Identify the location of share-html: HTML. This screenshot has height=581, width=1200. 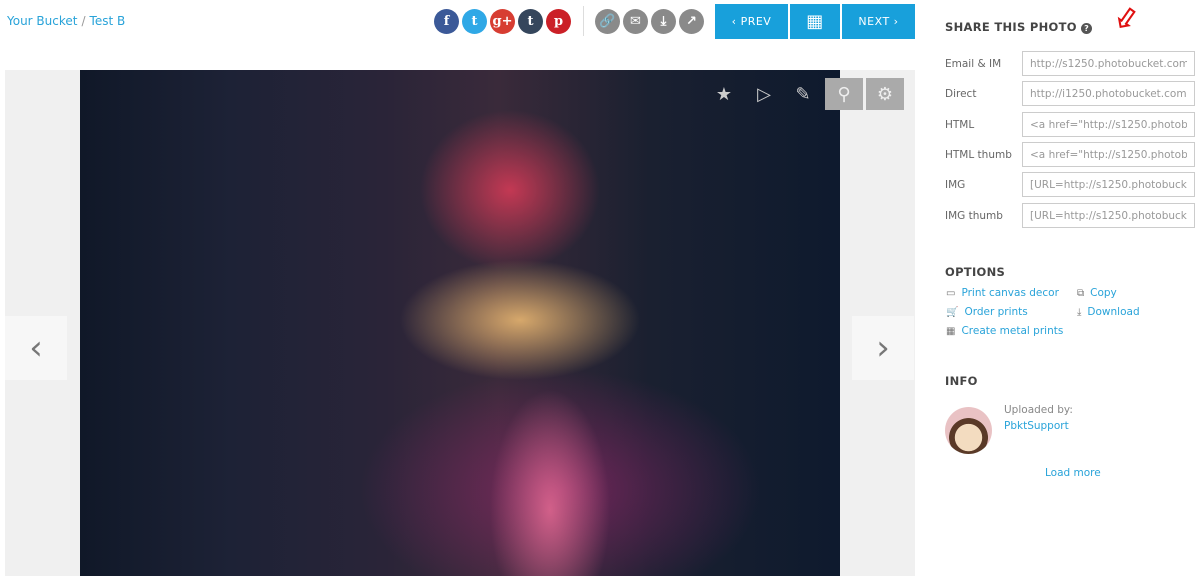
(1070, 124).